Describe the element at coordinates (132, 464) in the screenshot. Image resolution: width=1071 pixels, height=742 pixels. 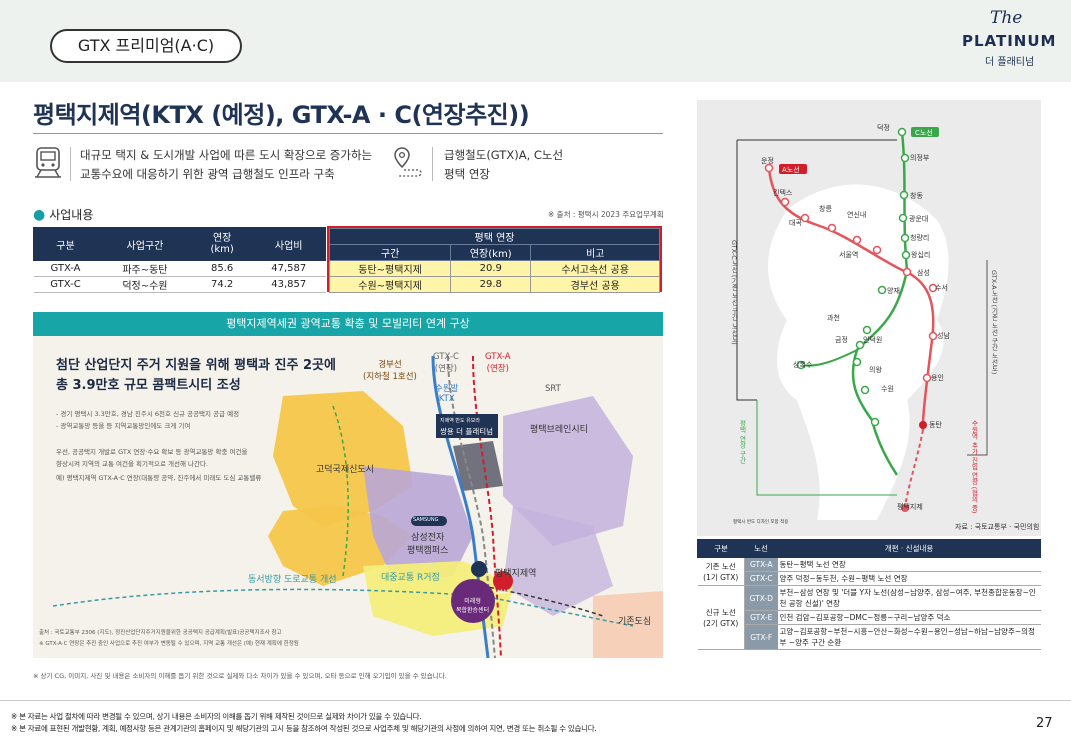
I see `map-note: 향상시켜 지역의 교통 여건을 획기적으로 개선해 나간다.` at that location.